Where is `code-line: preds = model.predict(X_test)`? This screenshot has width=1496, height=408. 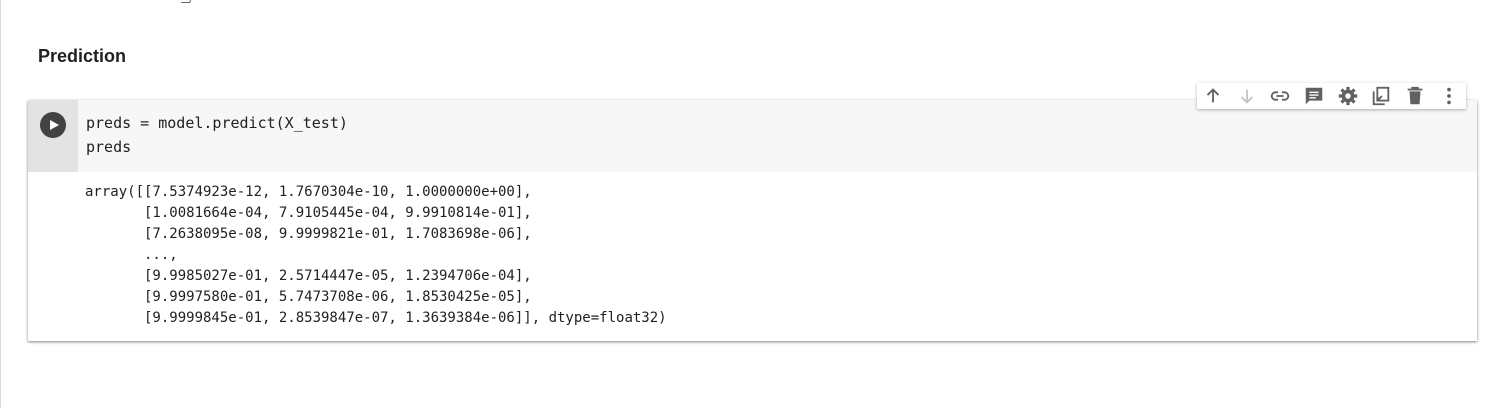
code-line: preds = model.predict(X_test) is located at coordinates (217, 123).